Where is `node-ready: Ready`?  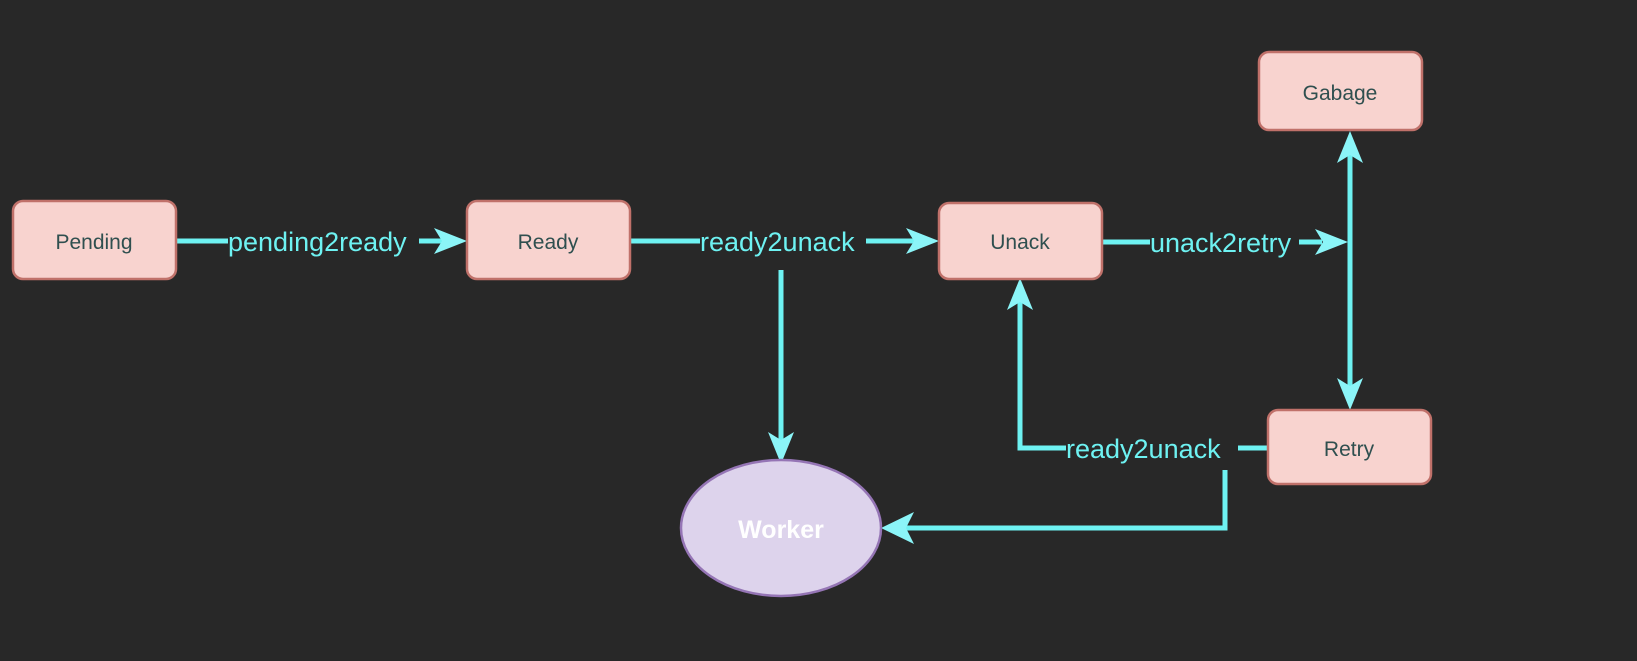
node-ready: Ready is located at coordinates (548, 240).